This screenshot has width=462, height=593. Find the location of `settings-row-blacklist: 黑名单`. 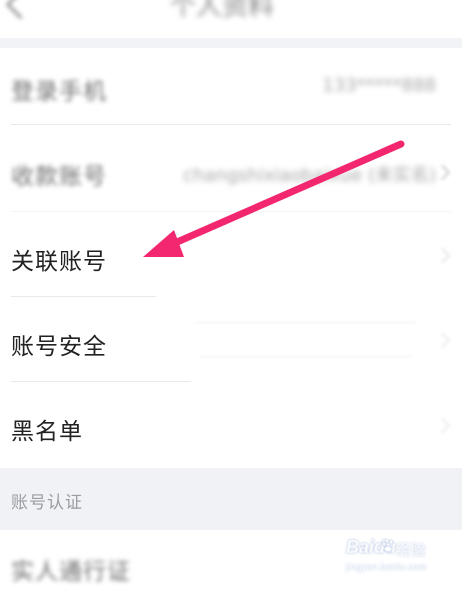

settings-row-blacklist: 黑名单 is located at coordinates (231, 425).